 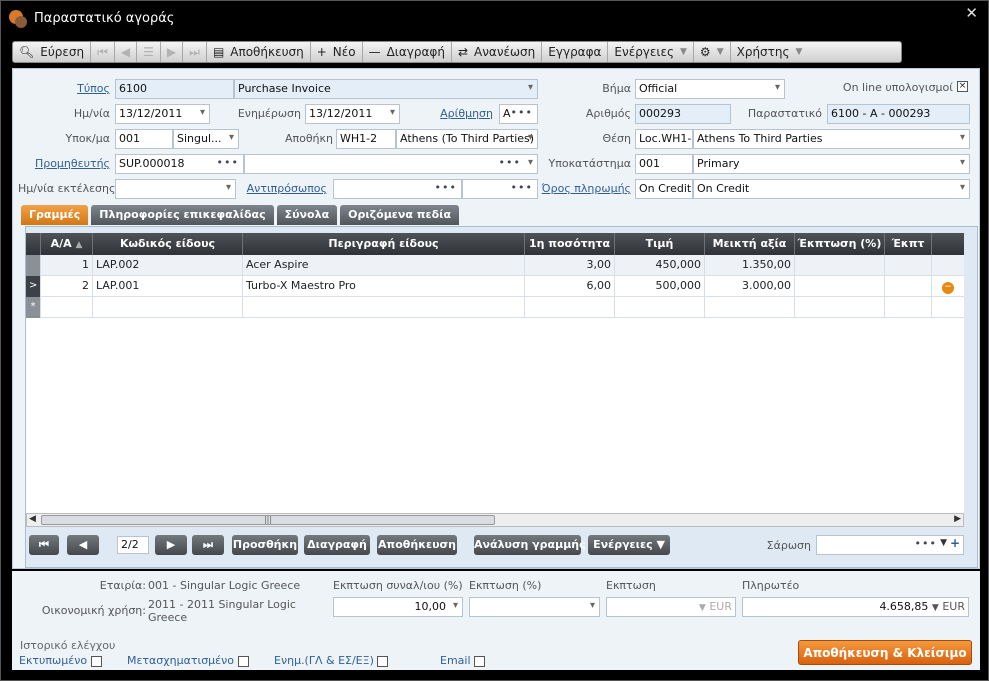 What do you see at coordinates (885, 652) in the screenshot?
I see `save-and-close-button: Αποθήκευση & Κλείσιμο` at bounding box center [885, 652].